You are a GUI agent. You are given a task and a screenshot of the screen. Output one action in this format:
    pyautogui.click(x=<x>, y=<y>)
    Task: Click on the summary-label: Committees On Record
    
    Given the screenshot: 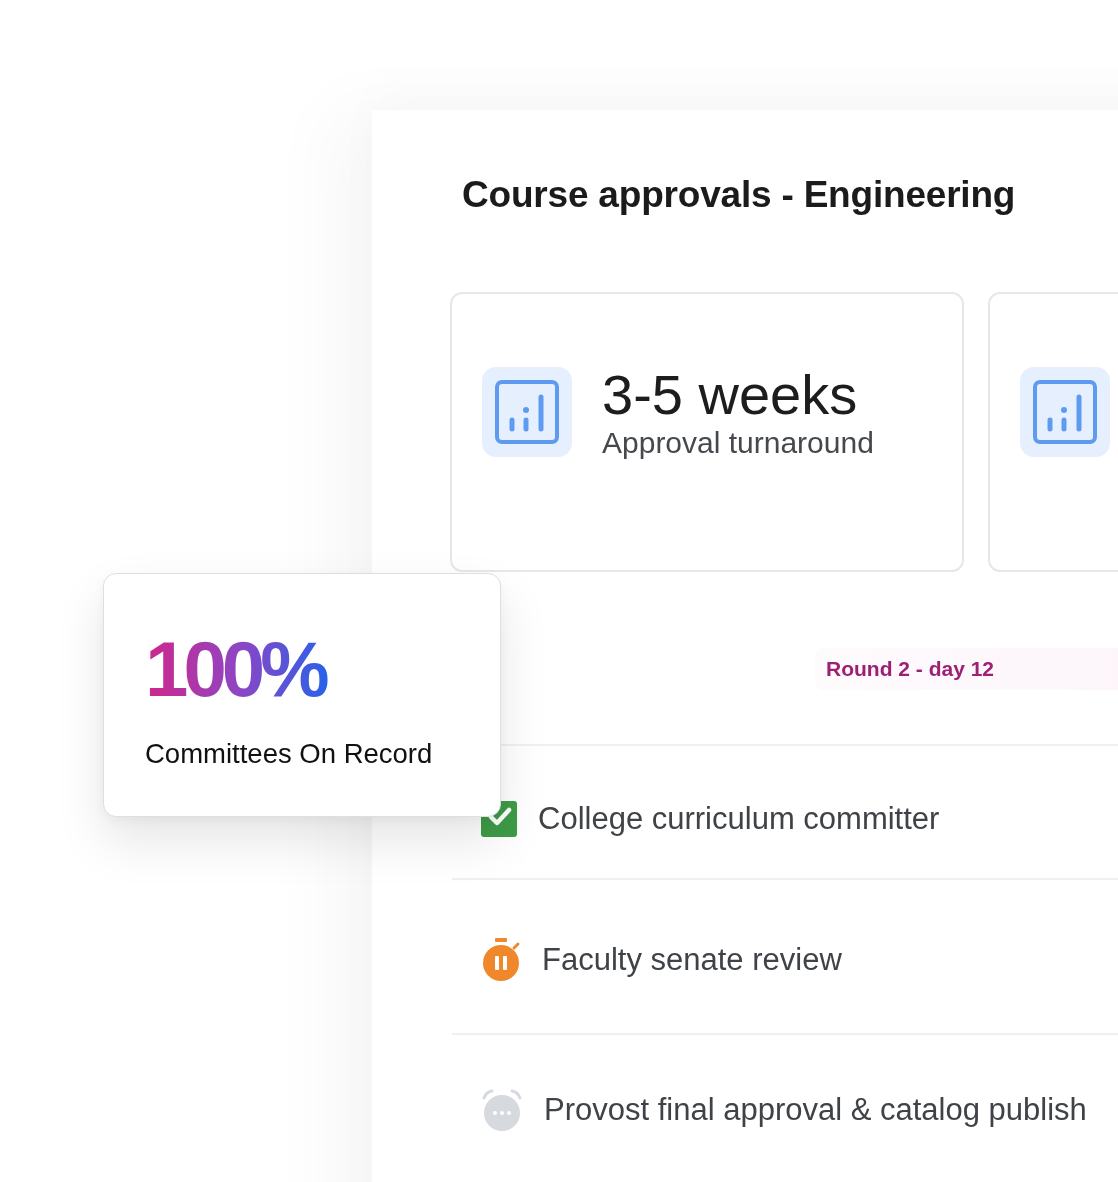 What is the action you would take?
    pyautogui.click(x=289, y=754)
    